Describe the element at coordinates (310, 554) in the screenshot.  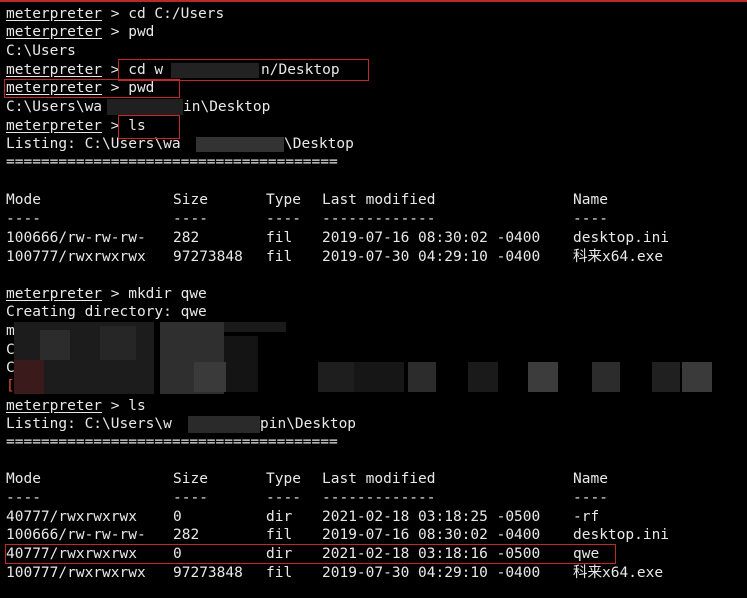
I see `highlight-box-qwe-row` at that location.